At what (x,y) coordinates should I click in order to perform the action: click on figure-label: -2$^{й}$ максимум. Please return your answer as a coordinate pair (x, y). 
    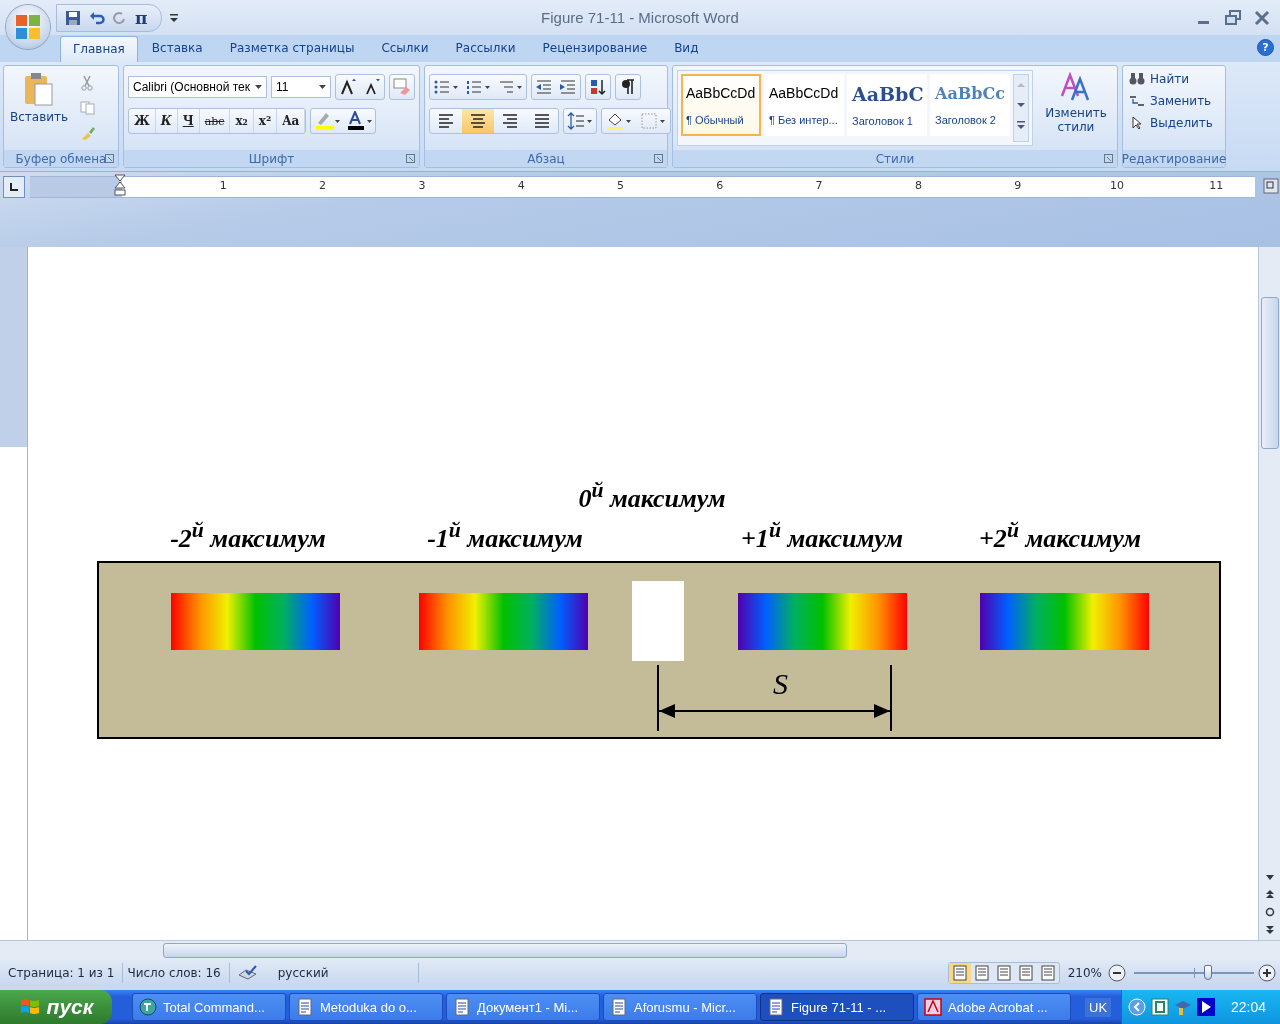
    Looking at the image, I should click on (248, 536).